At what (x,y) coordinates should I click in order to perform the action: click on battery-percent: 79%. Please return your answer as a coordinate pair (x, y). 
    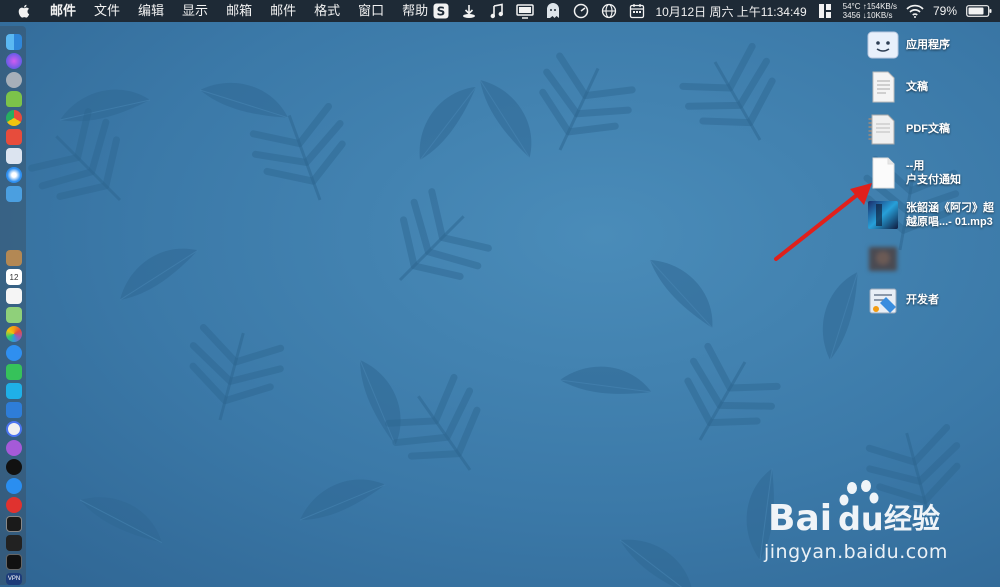
    Looking at the image, I should click on (945, 11).